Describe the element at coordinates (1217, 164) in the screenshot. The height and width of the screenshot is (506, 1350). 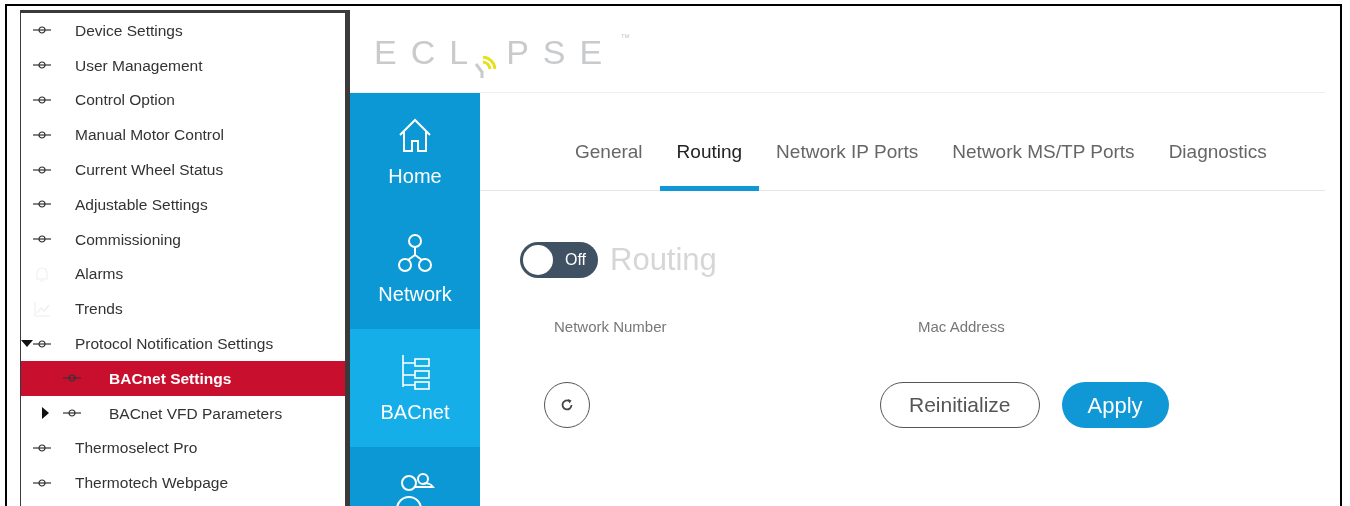
I see `tab: Diagnostics` at that location.